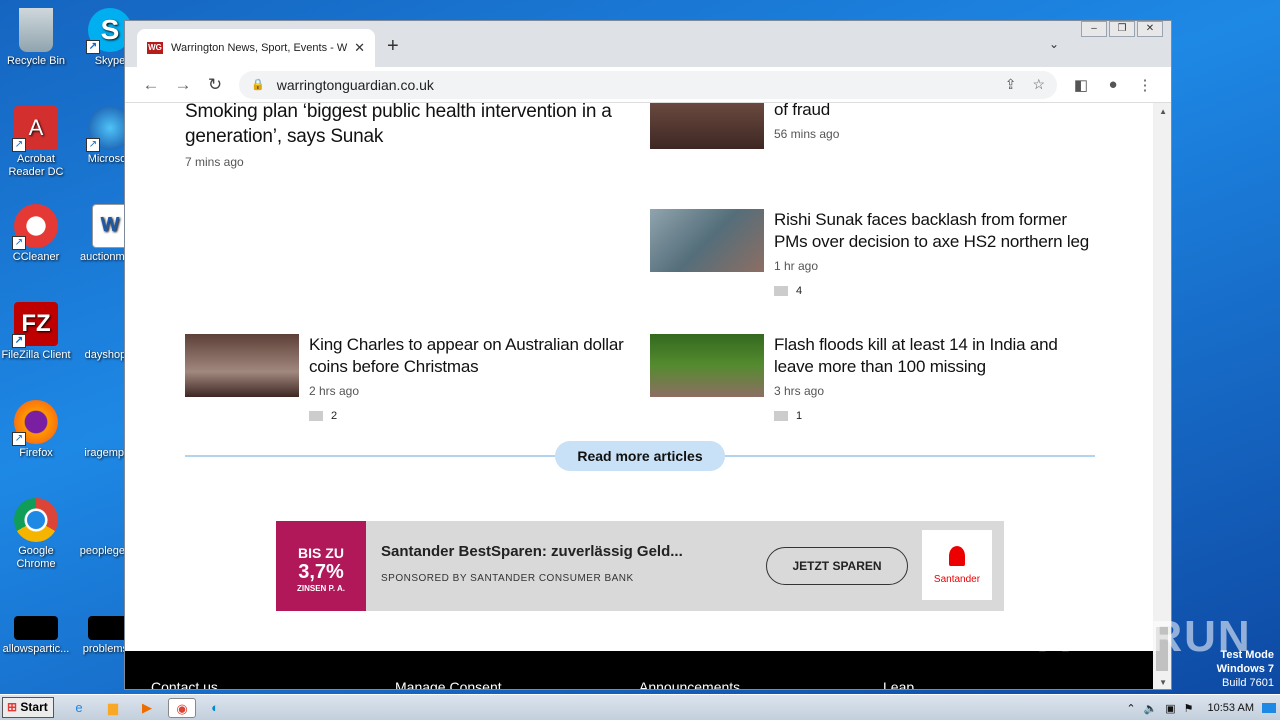 This screenshot has width=1280, height=720. What do you see at coordinates (937, 416) in the screenshot?
I see `comment-count: 1` at bounding box center [937, 416].